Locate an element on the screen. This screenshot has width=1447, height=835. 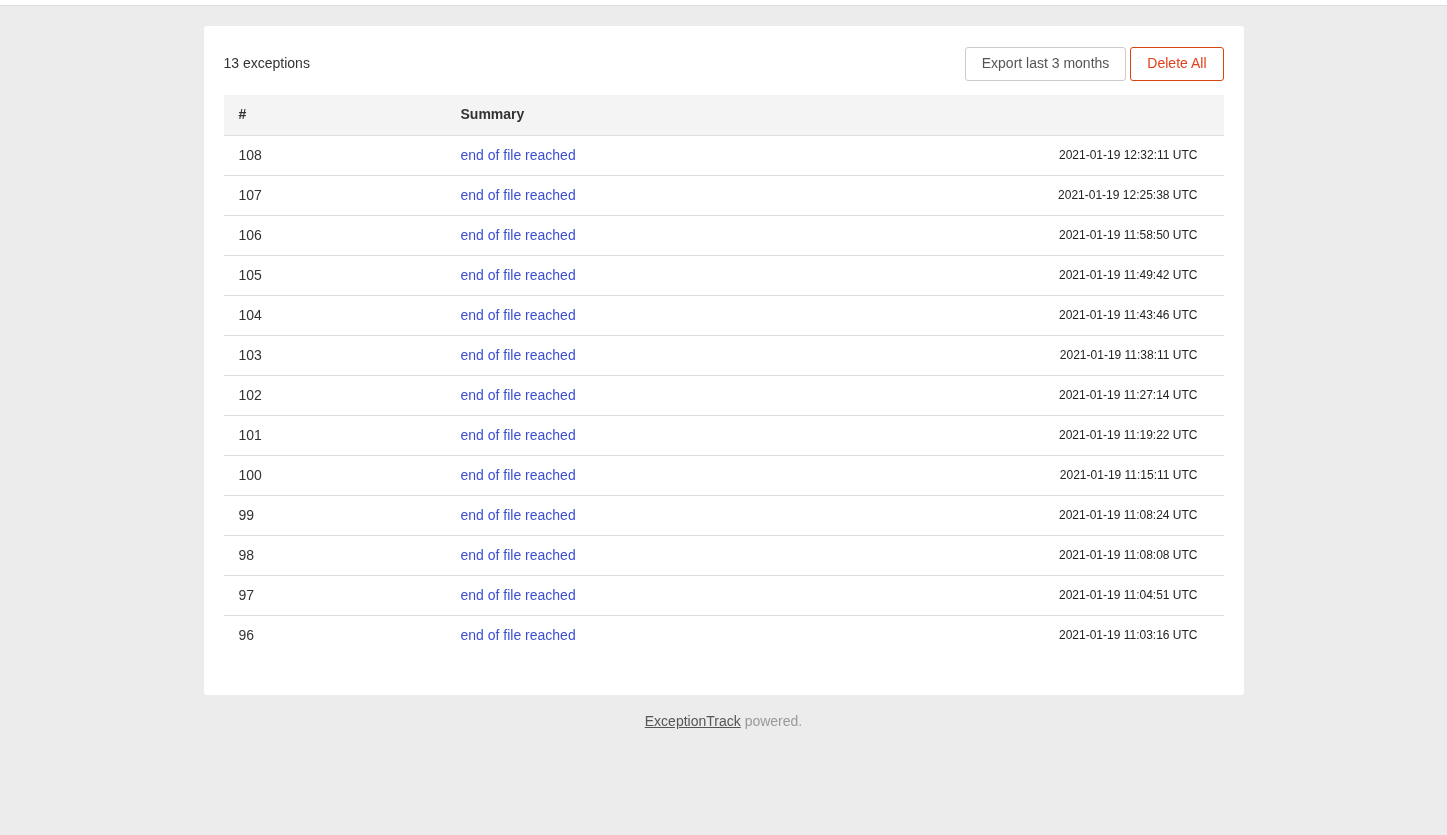
table-cell: 2021-01-19 12:32:11 UTC is located at coordinates (1008, 155).